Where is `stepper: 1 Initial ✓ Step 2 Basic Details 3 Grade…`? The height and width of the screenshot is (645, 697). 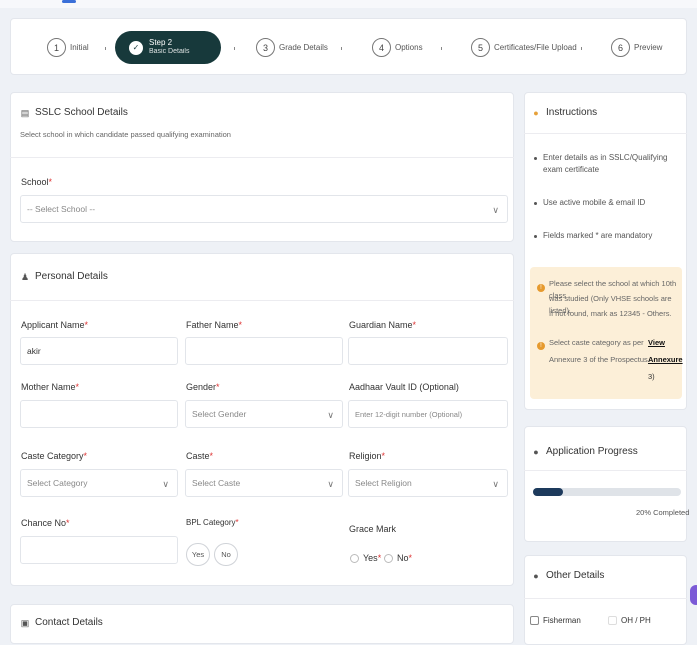
stepper: 1 Initial ✓ Step 2 Basic Details 3 Grade… is located at coordinates (348, 46).